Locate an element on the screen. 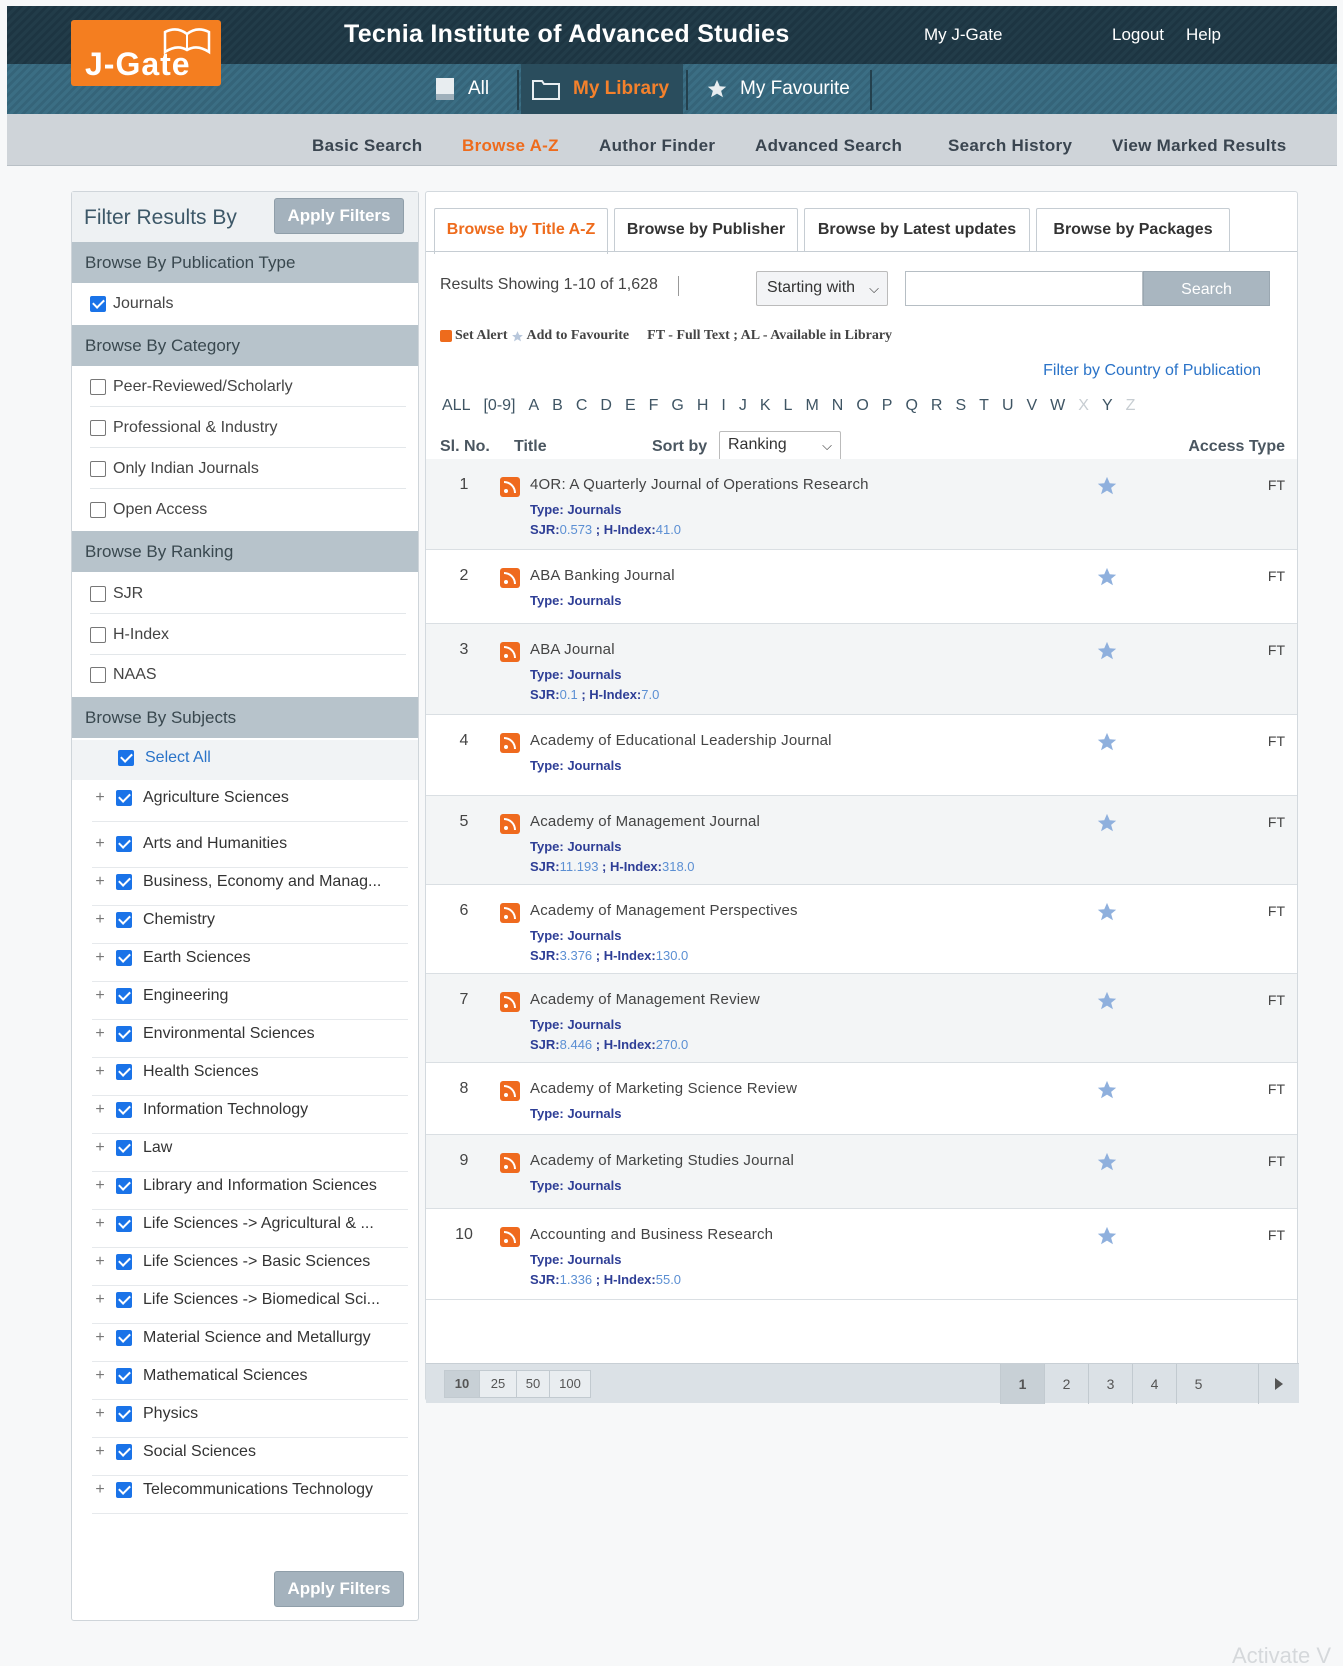  alpha-letter: N is located at coordinates (838, 406).